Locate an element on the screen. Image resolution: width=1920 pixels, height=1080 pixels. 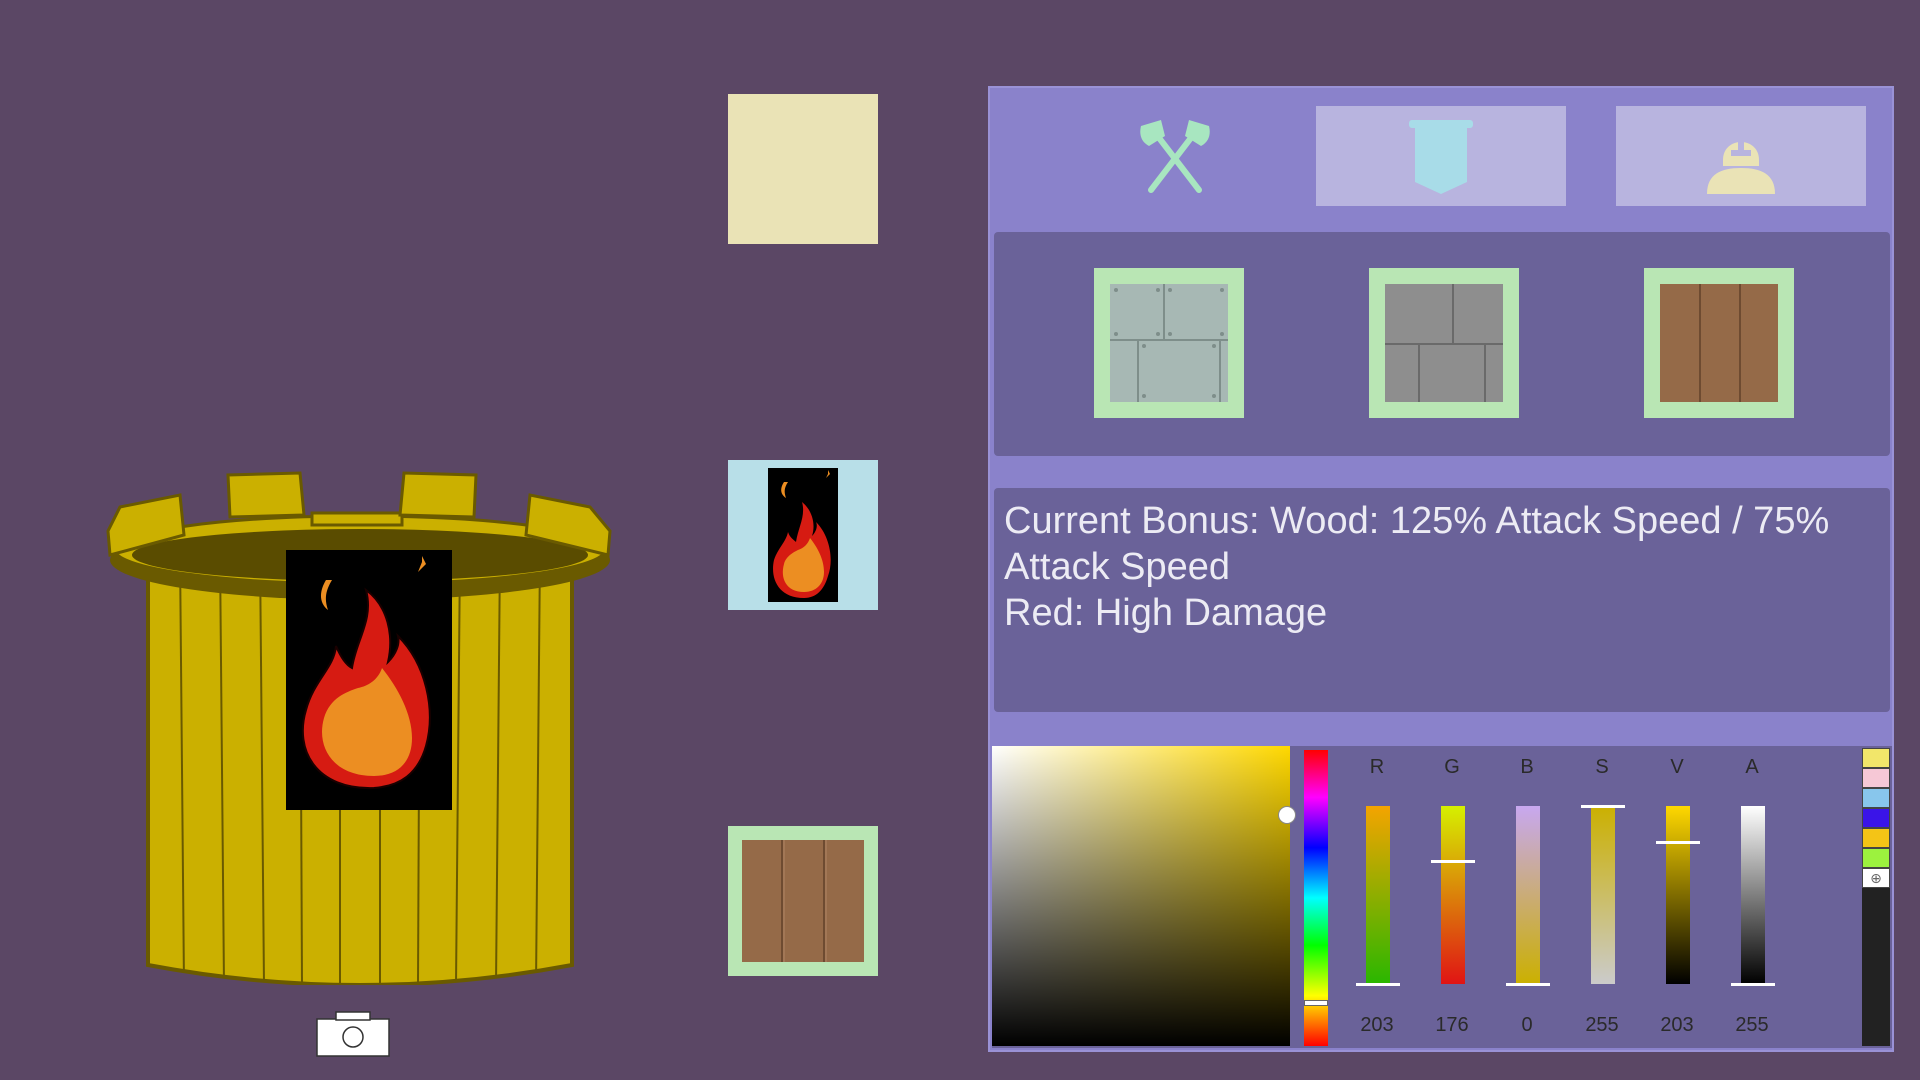
wooden-tower is located at coordinates (359, 729).